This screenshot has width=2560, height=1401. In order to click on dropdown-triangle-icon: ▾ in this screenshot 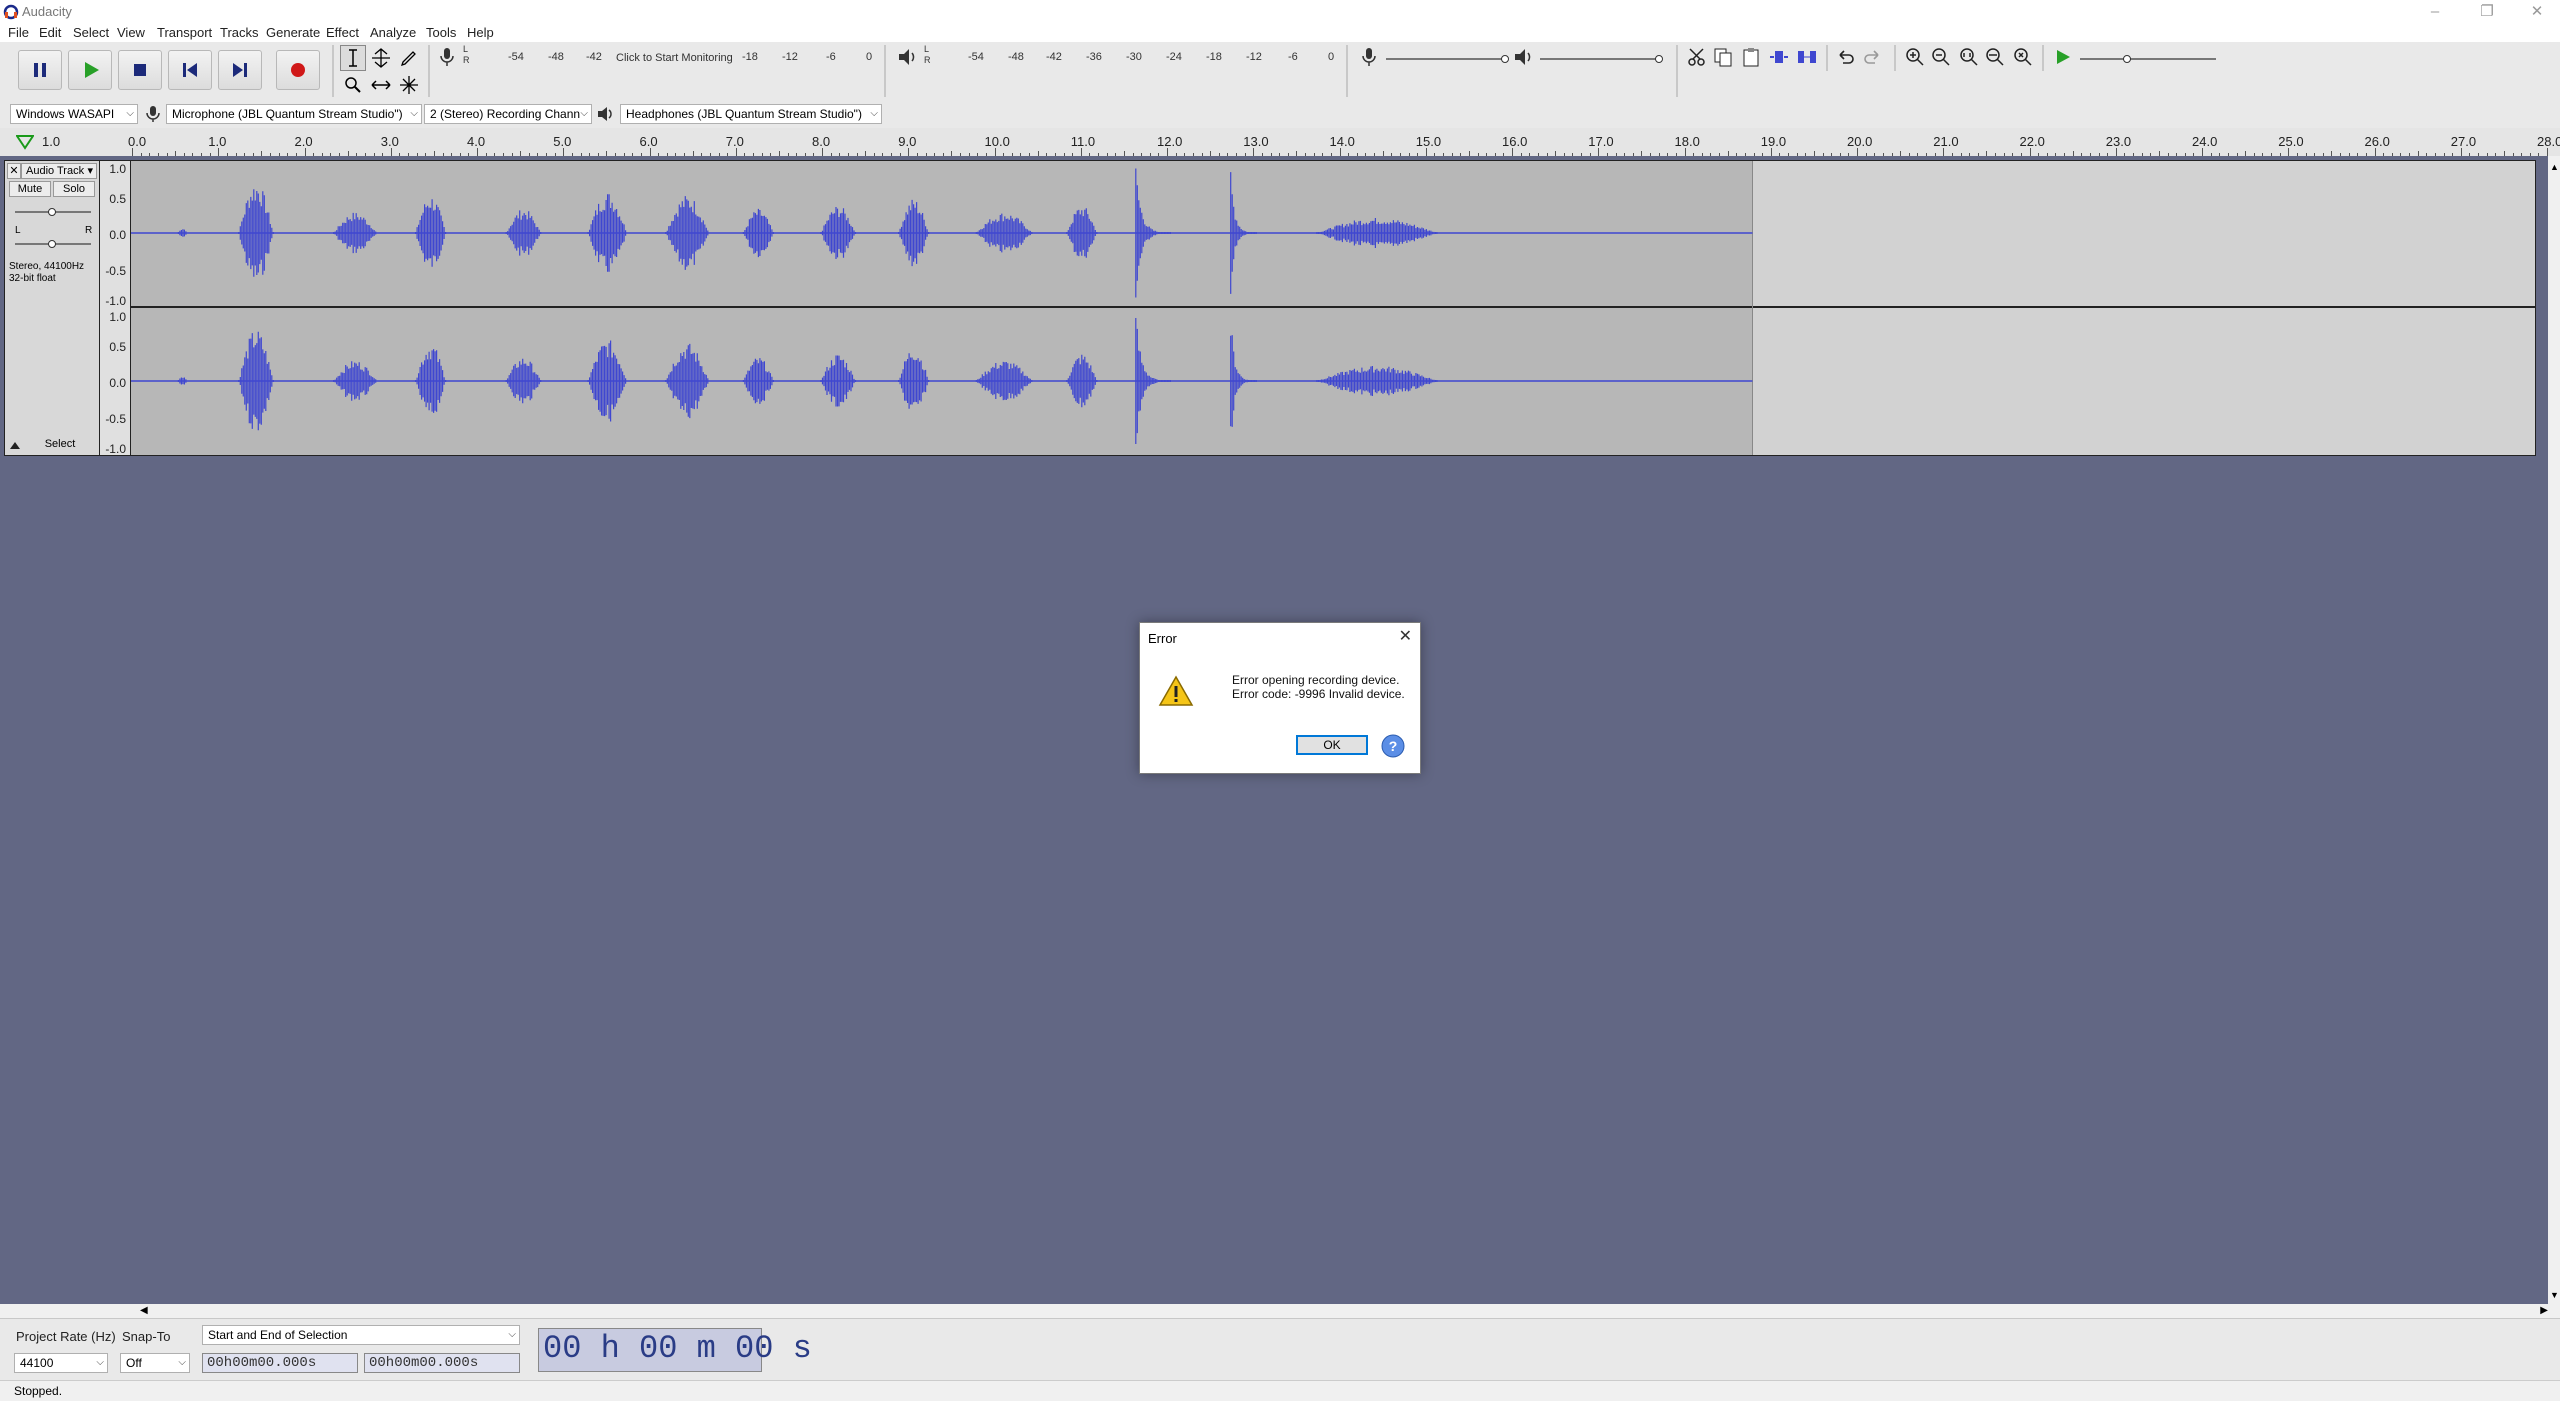, I will do `click(90, 171)`.